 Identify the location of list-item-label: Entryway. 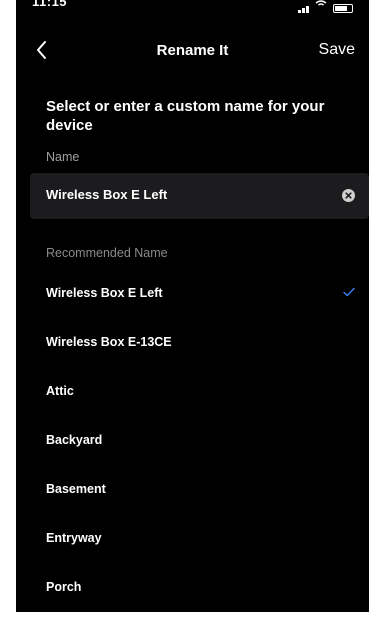
(74, 538).